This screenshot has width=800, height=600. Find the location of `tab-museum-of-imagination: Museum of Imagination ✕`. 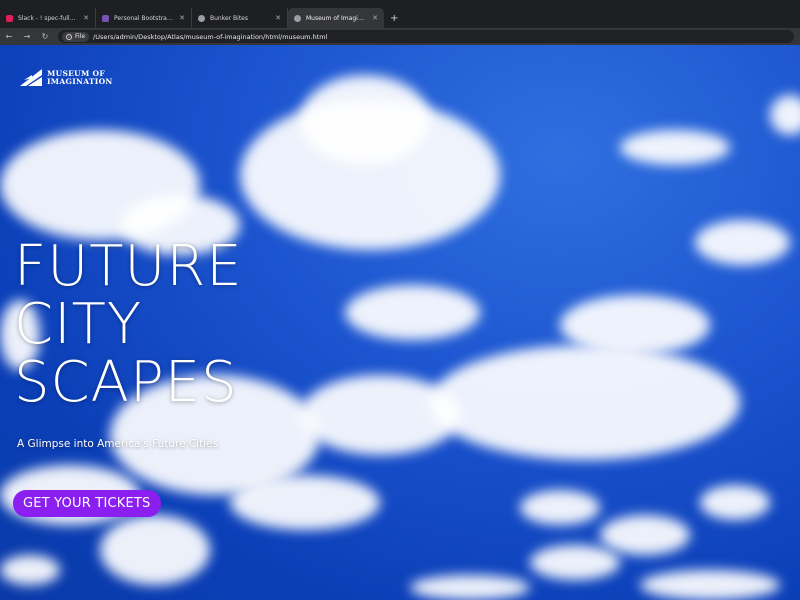

tab-museum-of-imagination: Museum of Imagination ✕ is located at coordinates (336, 18).